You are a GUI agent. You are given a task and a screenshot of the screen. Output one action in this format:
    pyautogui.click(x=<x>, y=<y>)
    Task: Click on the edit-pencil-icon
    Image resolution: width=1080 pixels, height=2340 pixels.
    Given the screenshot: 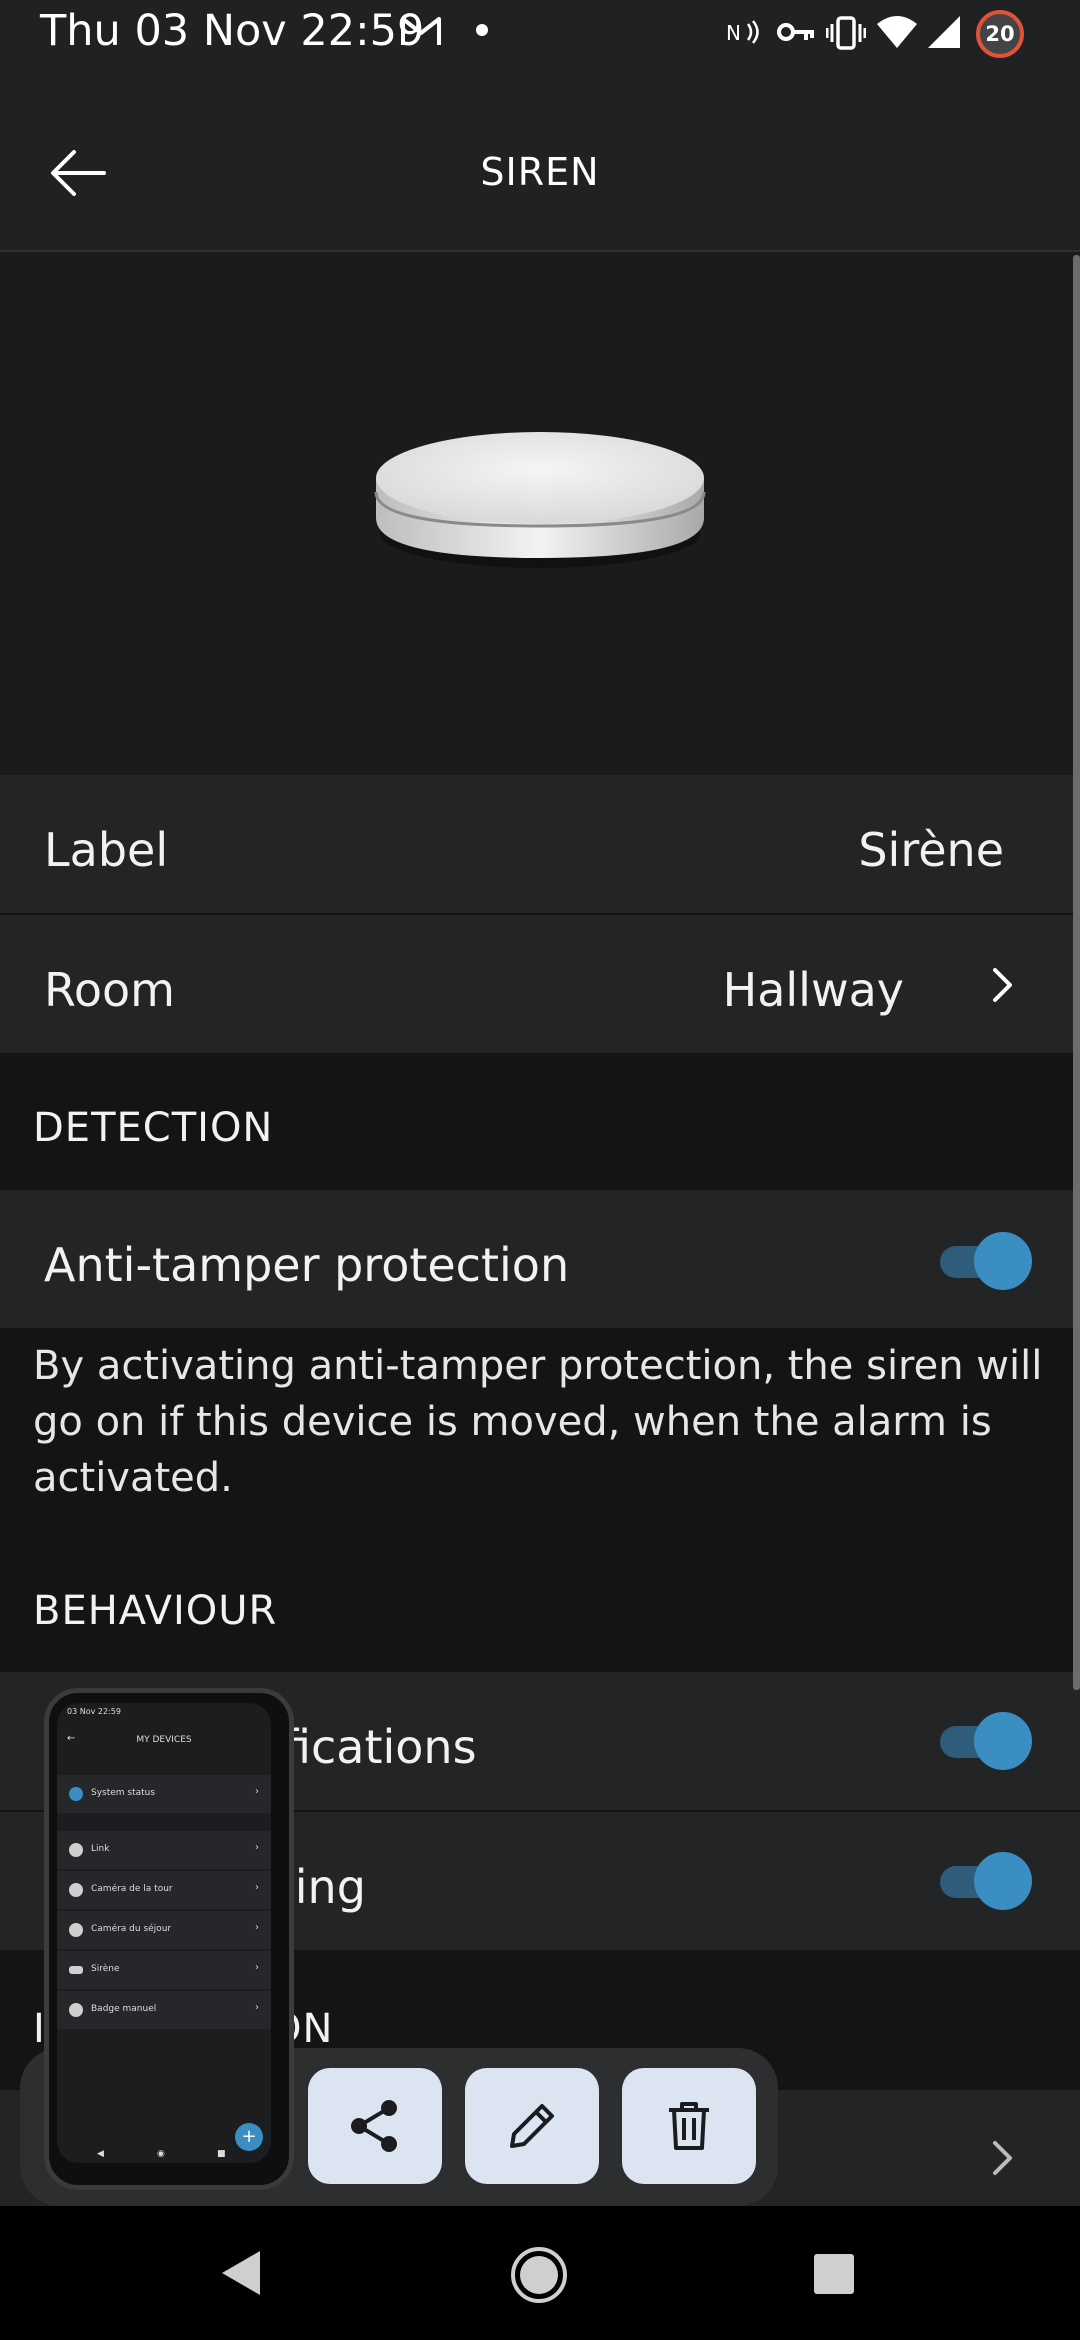 What is the action you would take?
    pyautogui.click(x=532, y=2126)
    